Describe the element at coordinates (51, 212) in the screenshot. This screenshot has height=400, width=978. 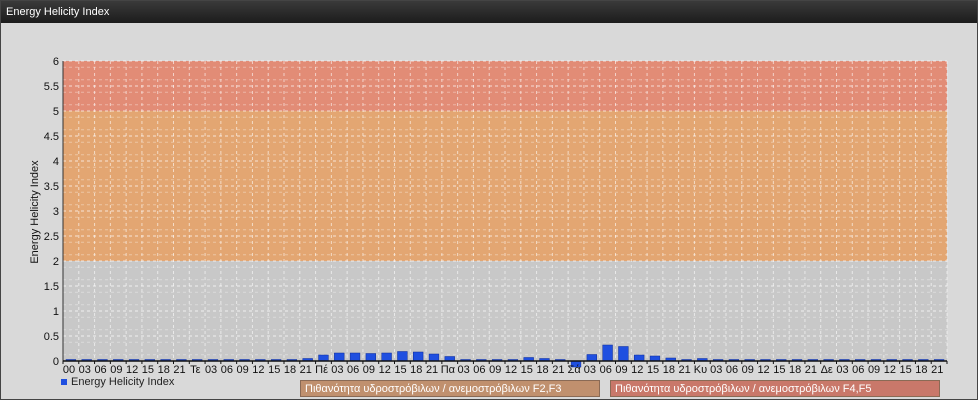
I see `y-tick-labels: 0 0.5 1 1.5 2 2.5 3 3.5 4 4.5 5 5.5 6` at that location.